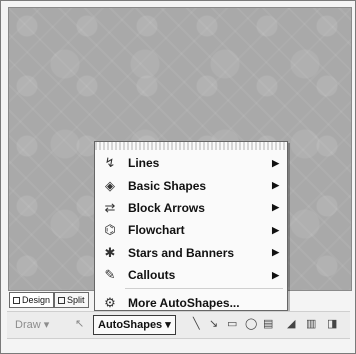 This screenshot has width=356, height=354. Describe the element at coordinates (134, 325) in the screenshot. I see `autoshapes-button: AutoShapes ▾` at that location.